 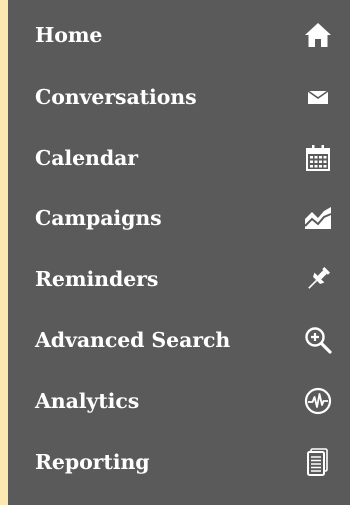 What do you see at coordinates (318, 97) in the screenshot?
I see `envelope-icon` at bounding box center [318, 97].